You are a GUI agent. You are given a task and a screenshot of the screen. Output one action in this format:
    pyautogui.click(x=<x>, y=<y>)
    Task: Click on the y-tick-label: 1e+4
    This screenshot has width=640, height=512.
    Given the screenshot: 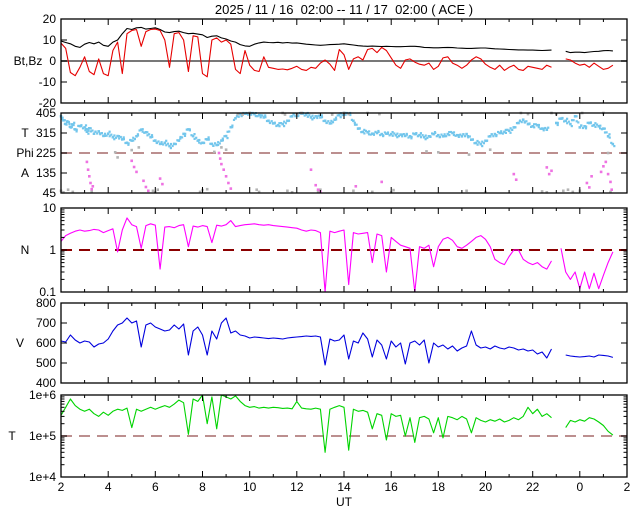 What is the action you would take?
    pyautogui.click(x=42, y=477)
    